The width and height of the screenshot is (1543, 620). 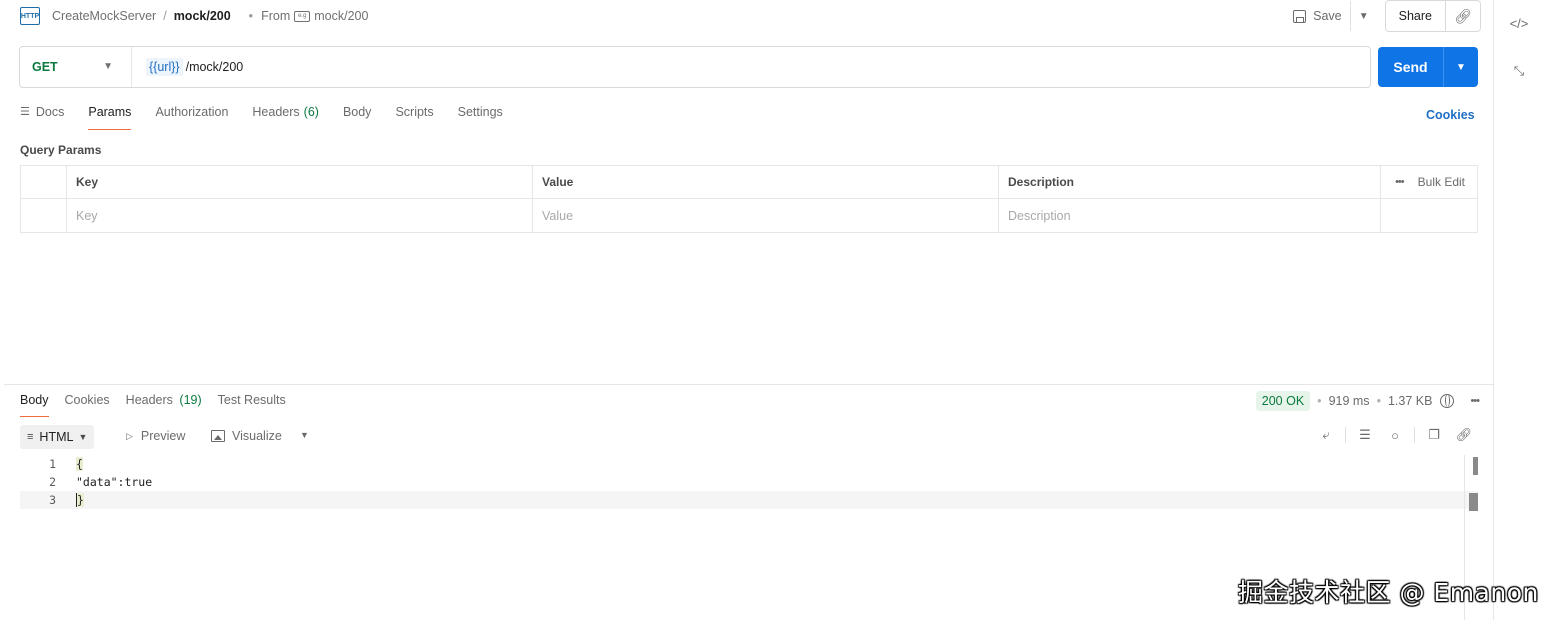 I want to click on from-example: • From e.g mock/200, so click(x=309, y=16).